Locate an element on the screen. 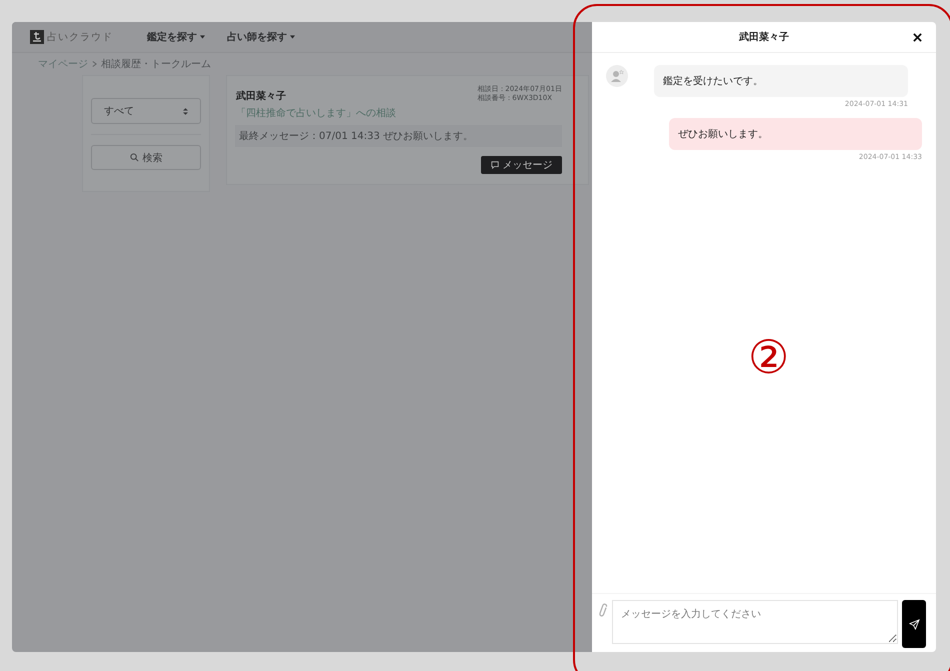  message-button: メッセージ is located at coordinates (521, 165).